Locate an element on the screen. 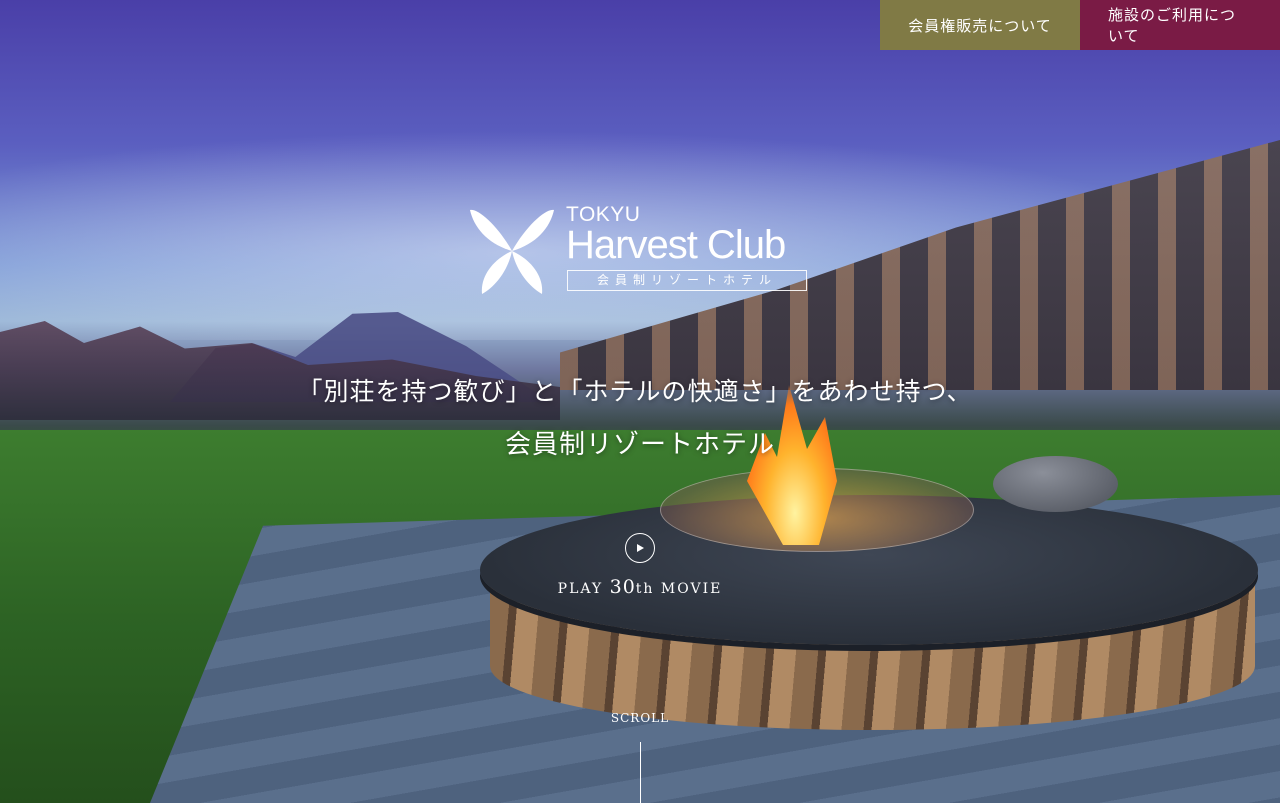  scroll-indicator-label: SCROLL is located at coordinates (640, 718).